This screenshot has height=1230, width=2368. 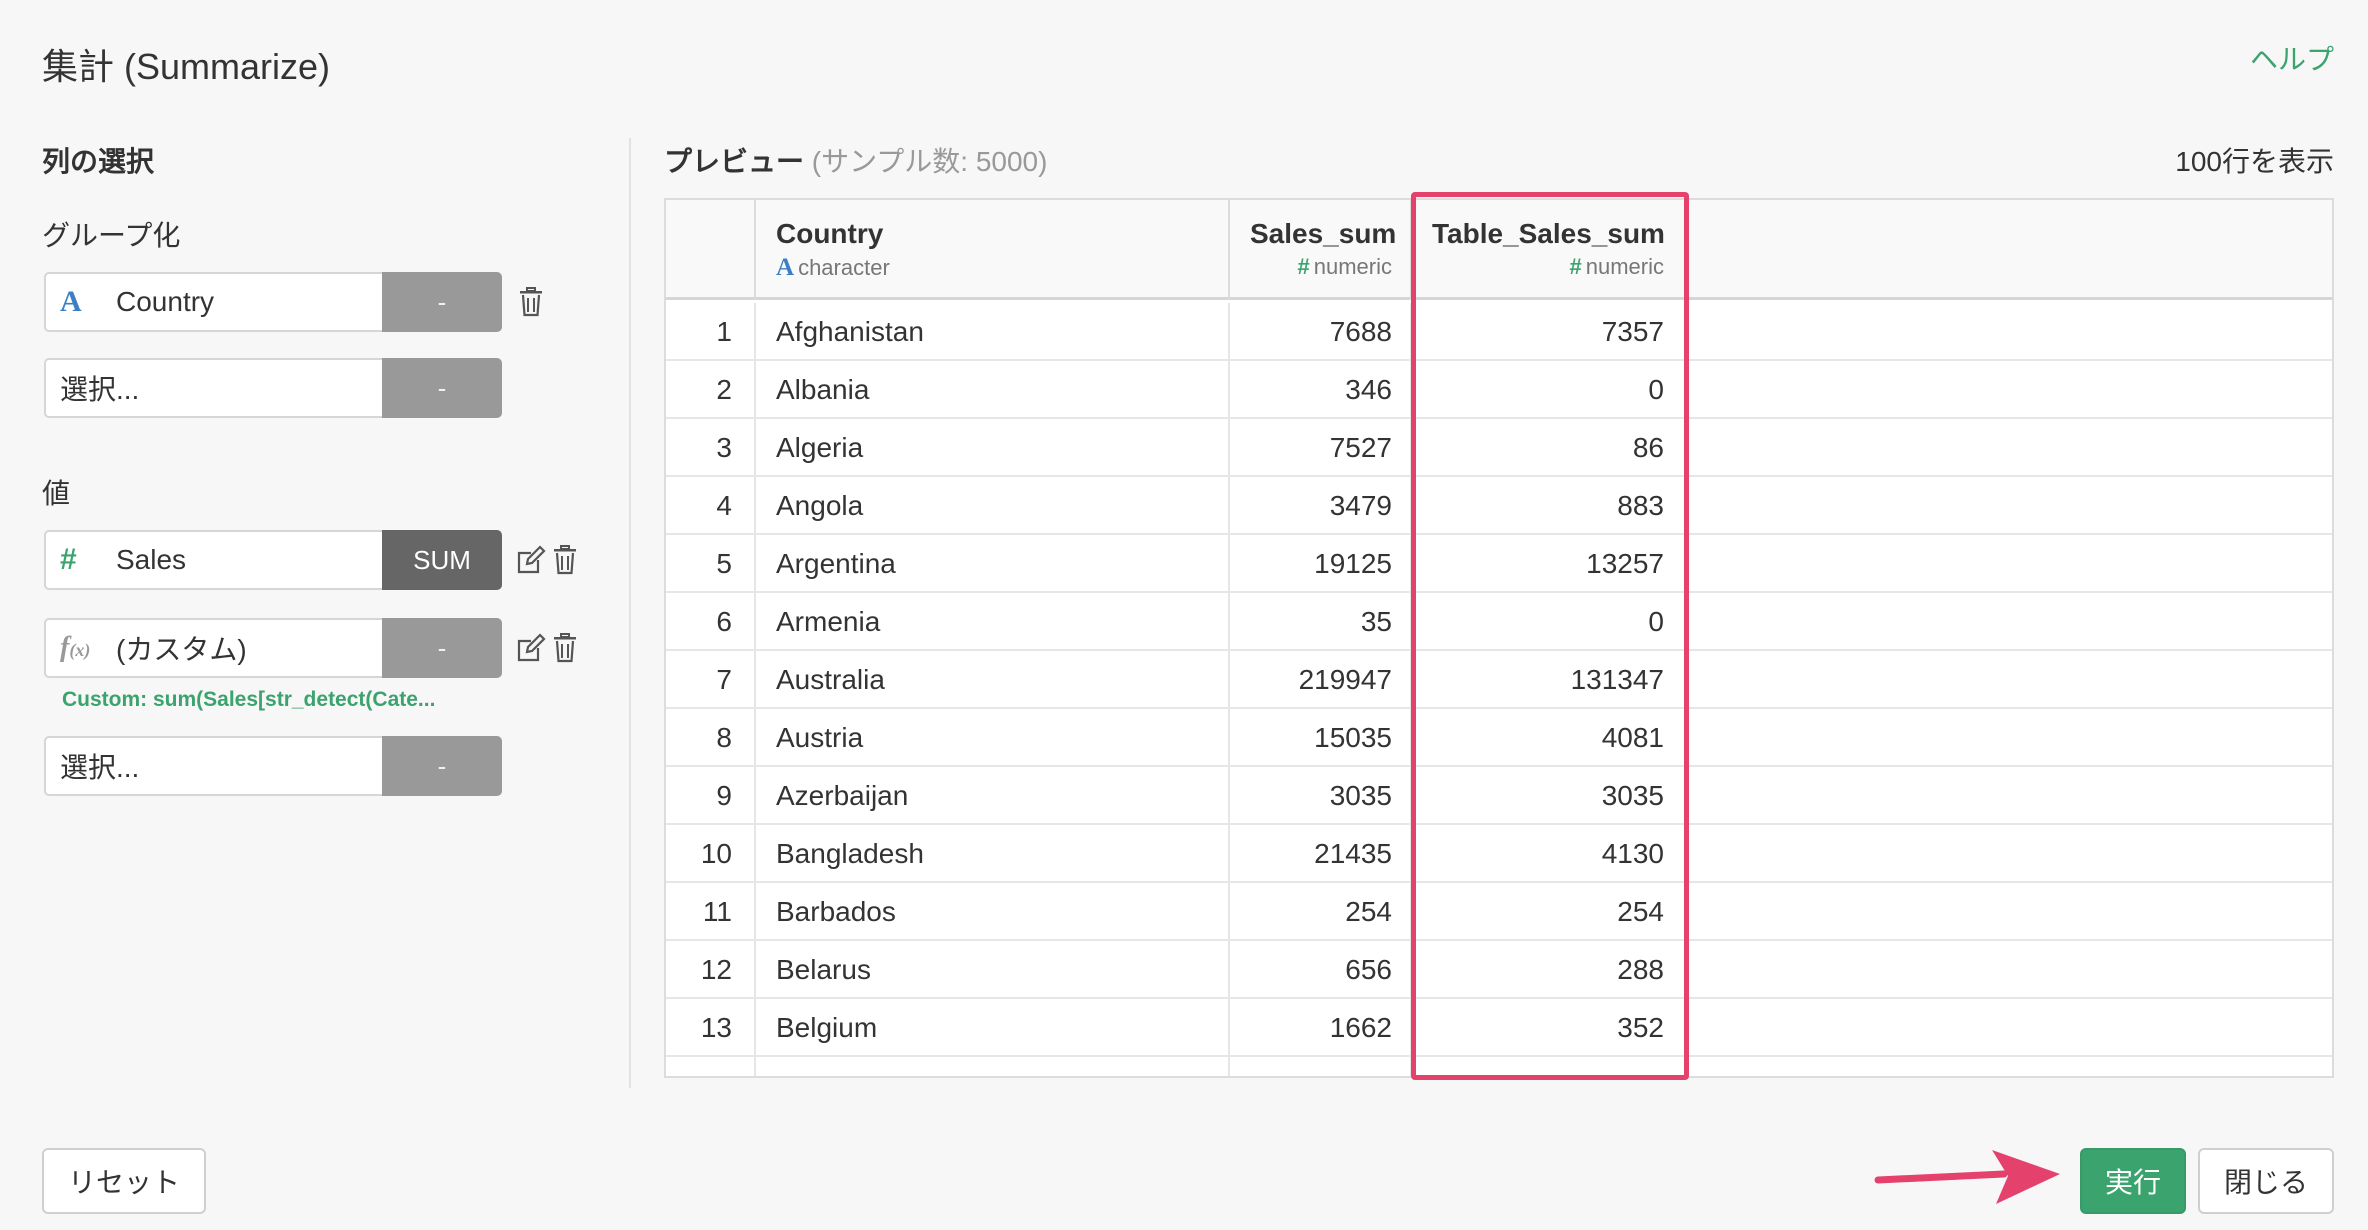 What do you see at coordinates (993, 564) in the screenshot?
I see `country-cell: Argentina` at bounding box center [993, 564].